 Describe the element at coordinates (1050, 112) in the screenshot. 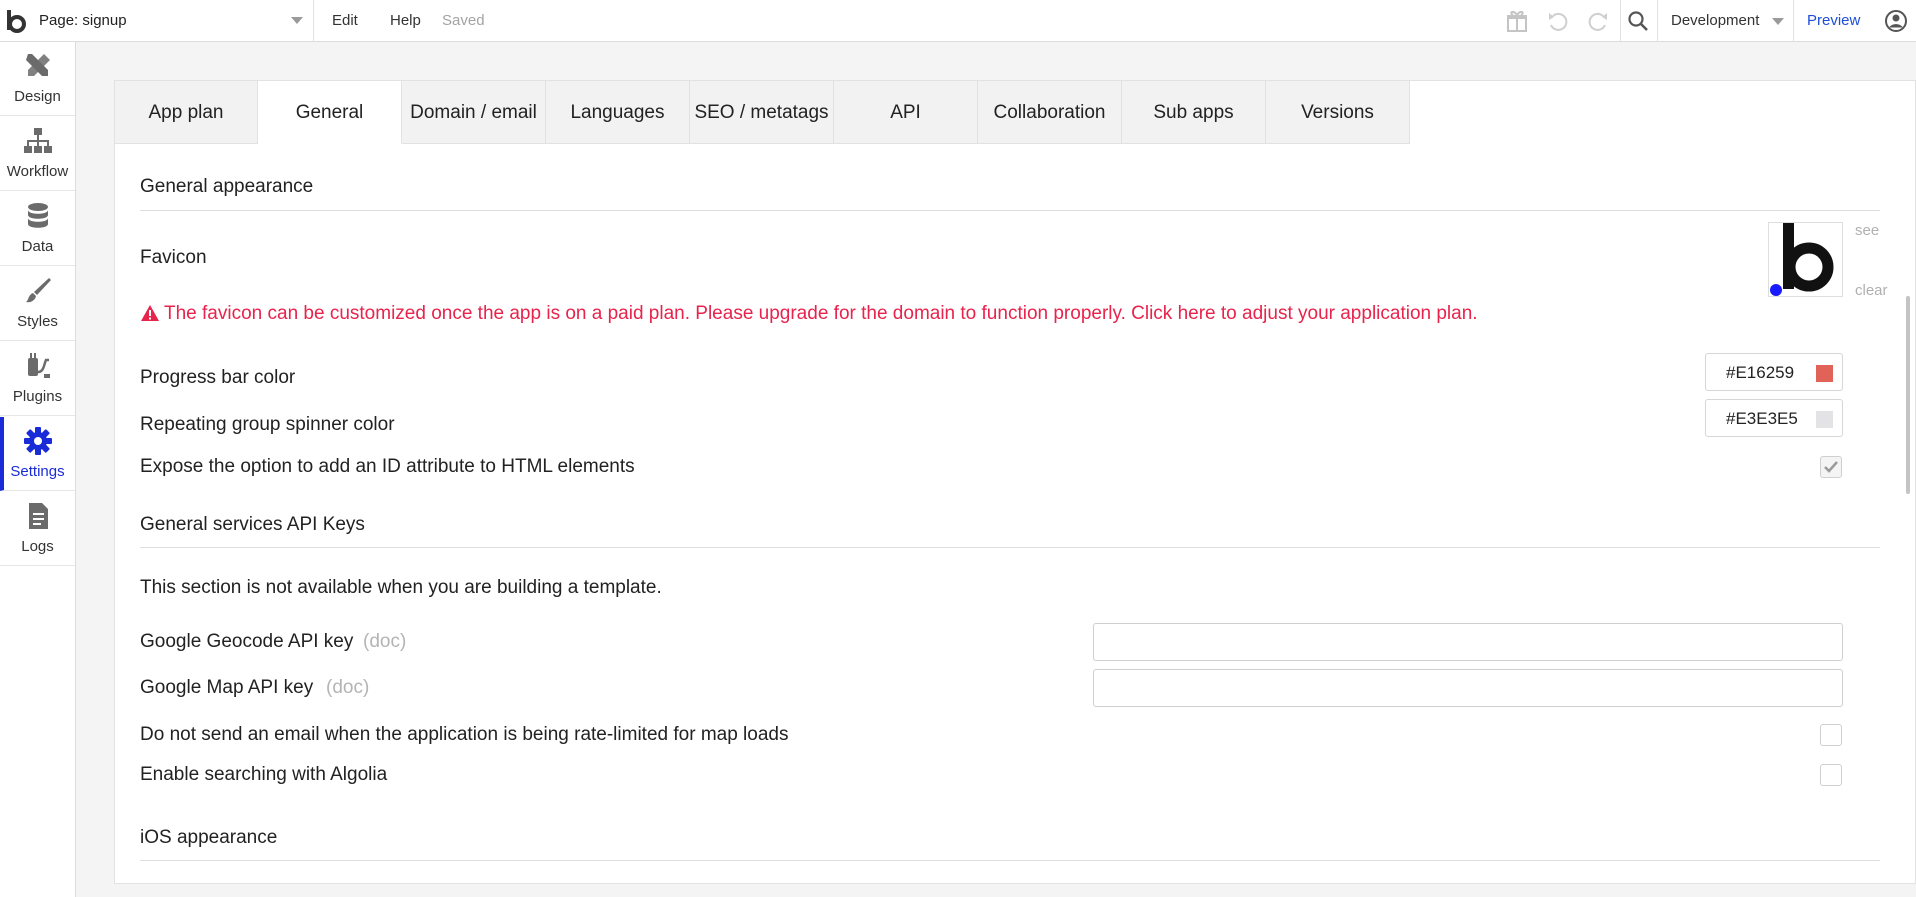

I see `tab-collaboration: Collaboration` at that location.